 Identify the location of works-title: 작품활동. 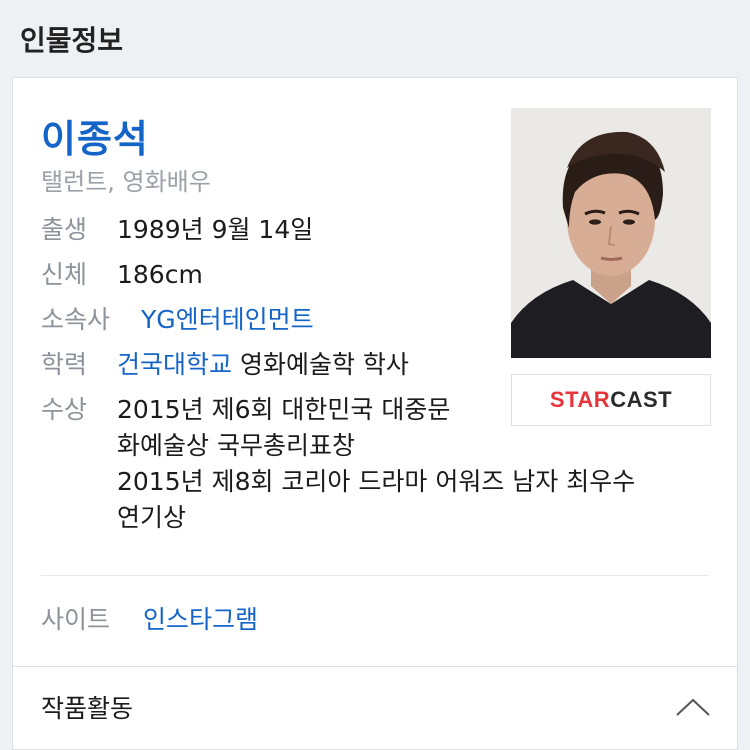
(87, 708).